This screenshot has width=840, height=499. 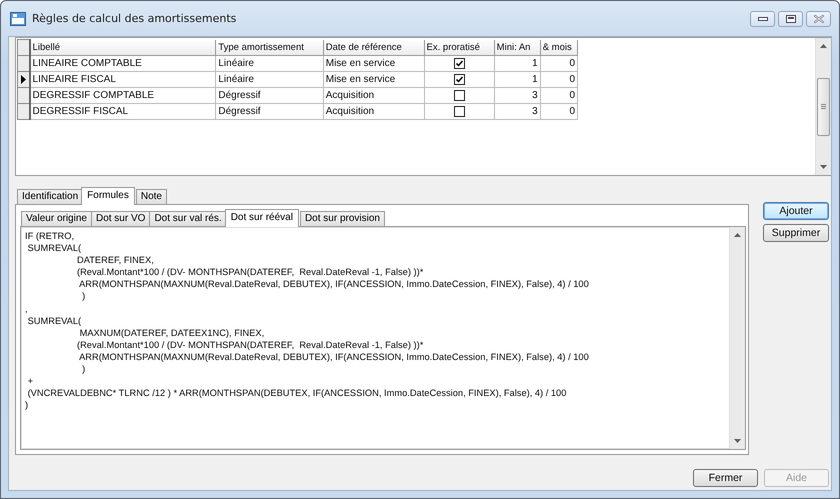 What do you see at coordinates (108, 196) in the screenshot?
I see `tab: Formules` at bounding box center [108, 196].